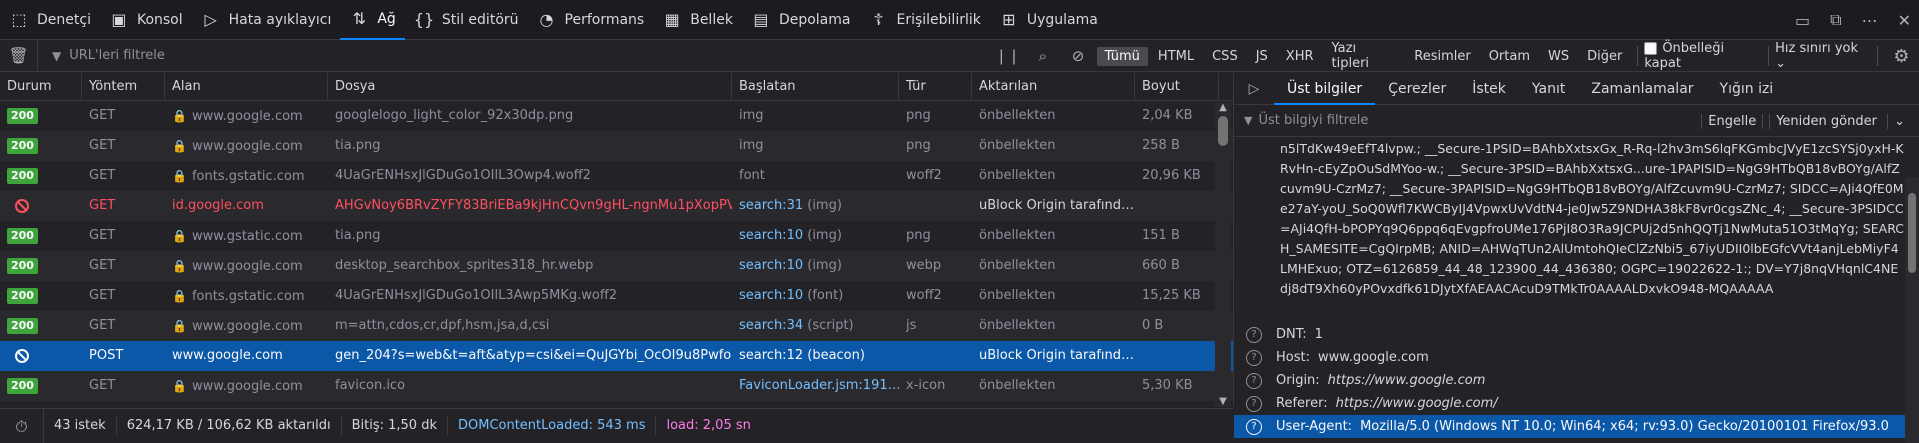 The image size is (1919, 443). I want to click on cell-status, so click(41, 356).